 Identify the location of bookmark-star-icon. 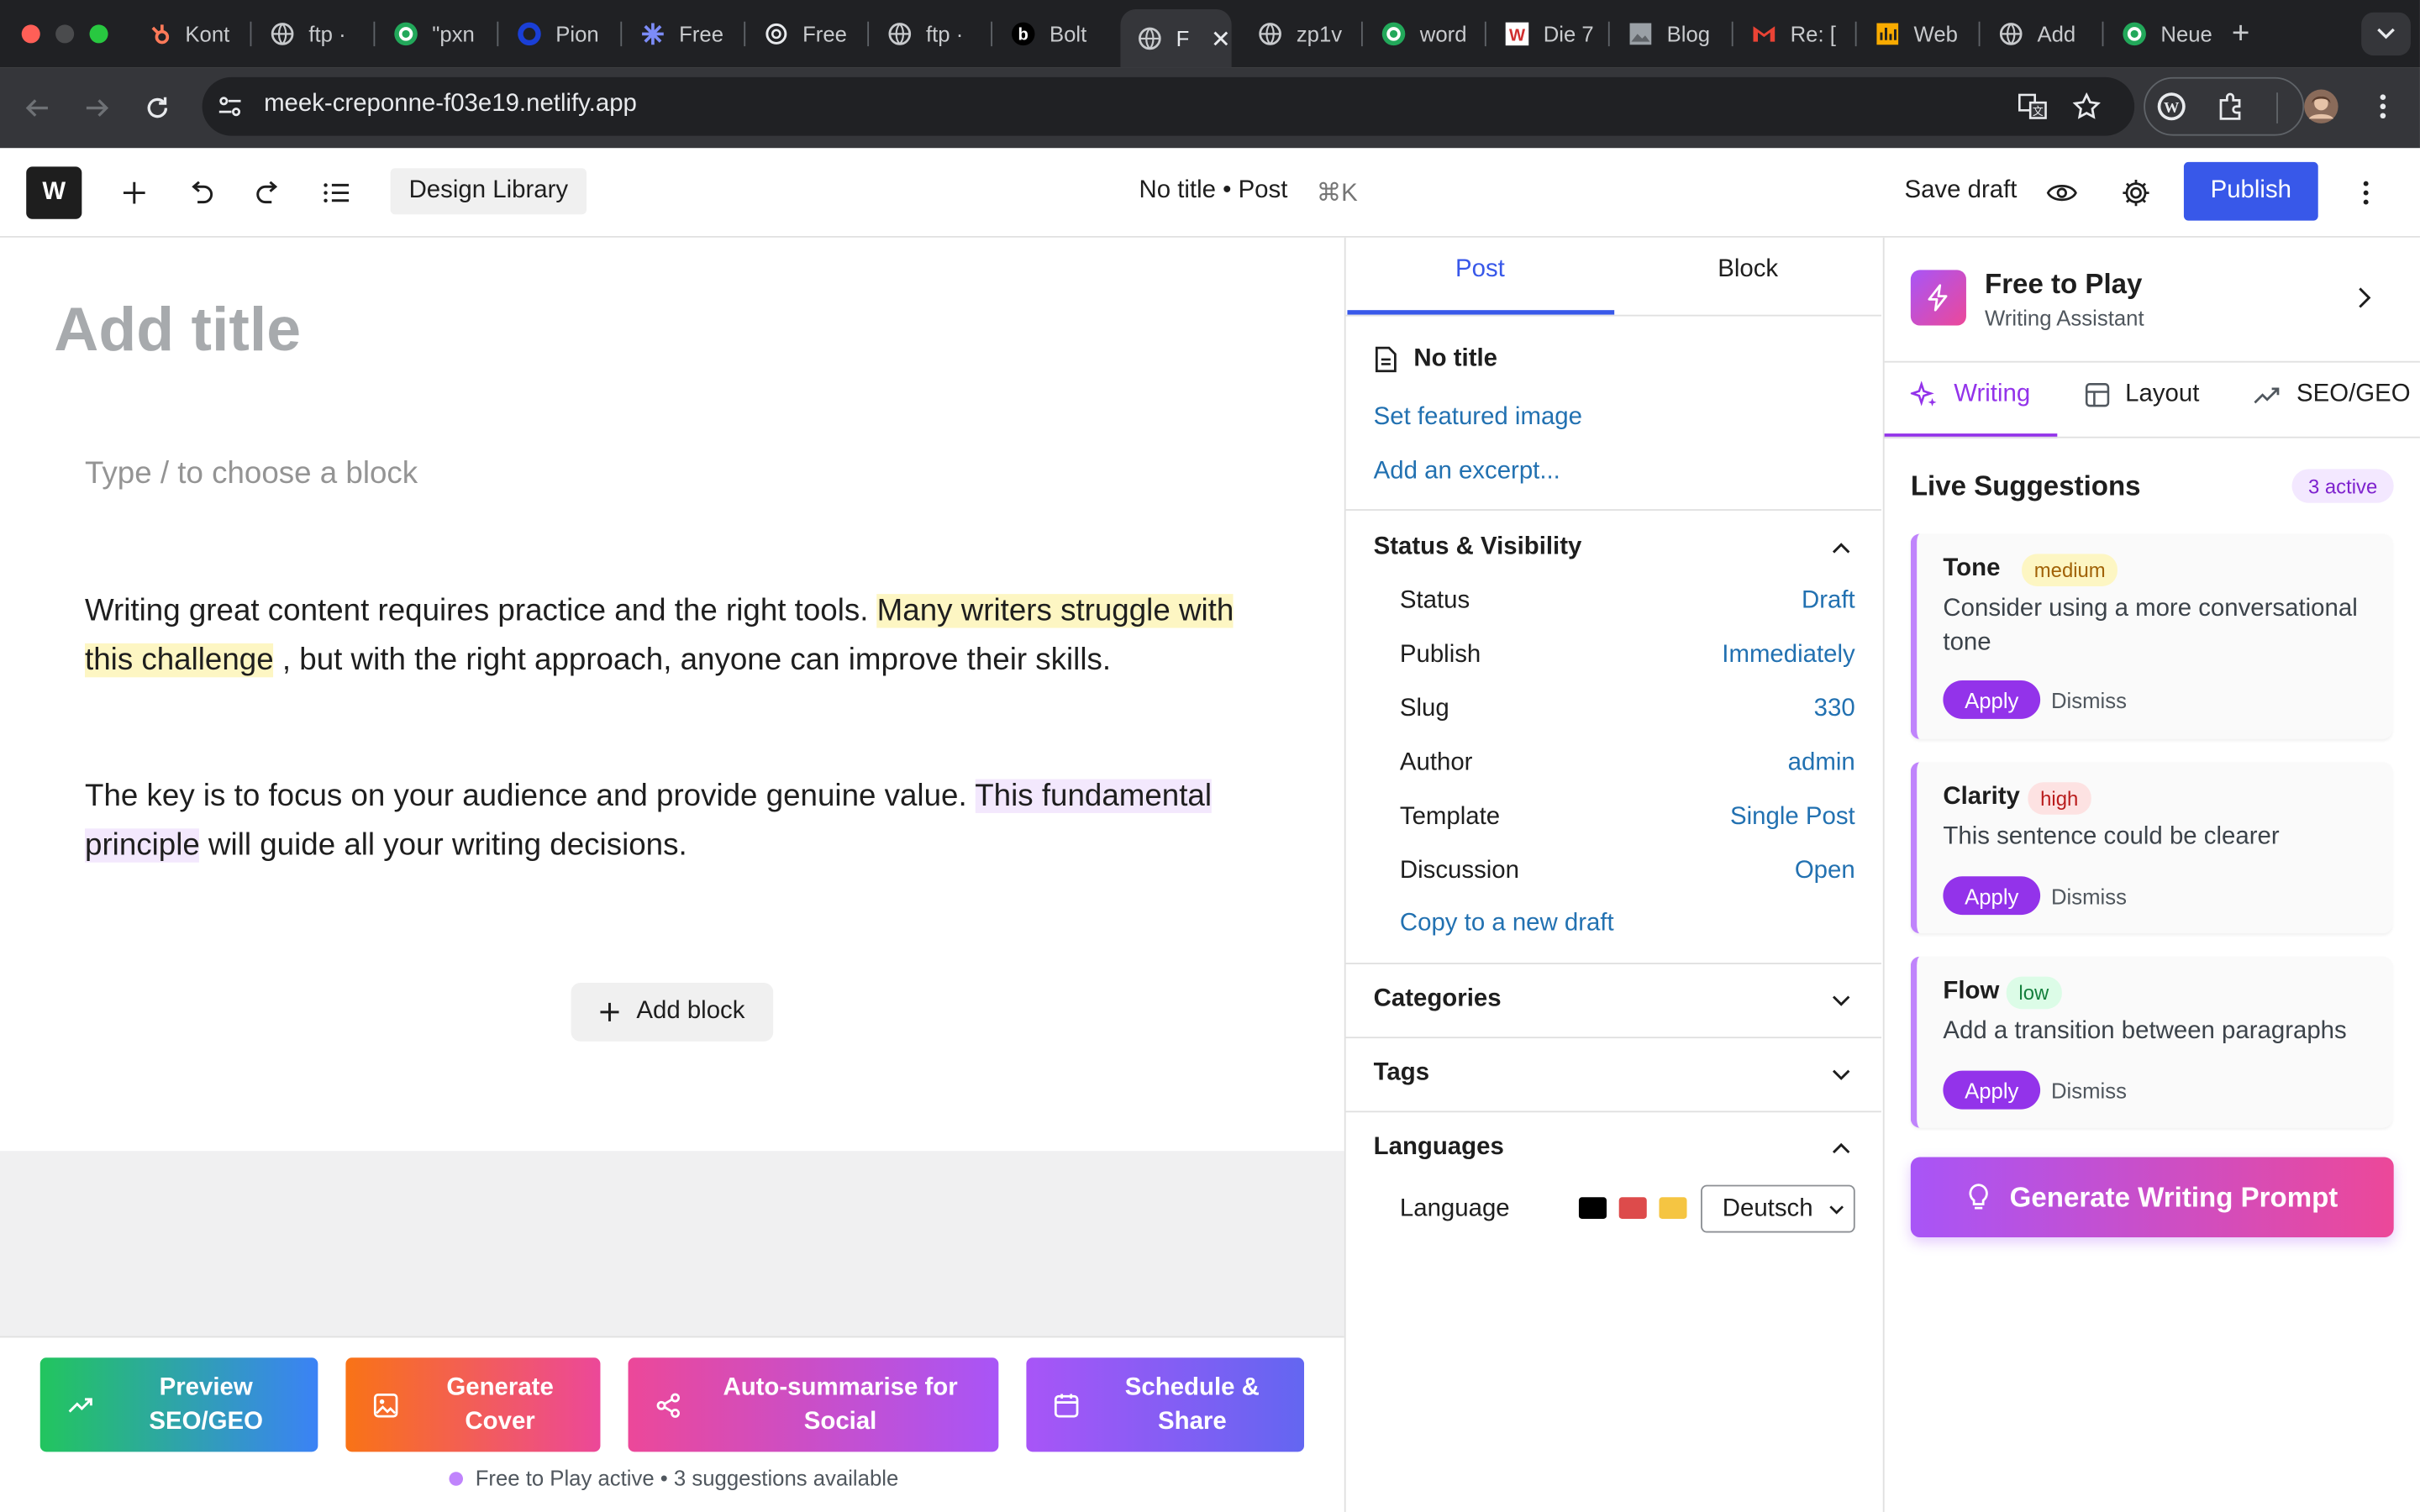
(2086, 106).